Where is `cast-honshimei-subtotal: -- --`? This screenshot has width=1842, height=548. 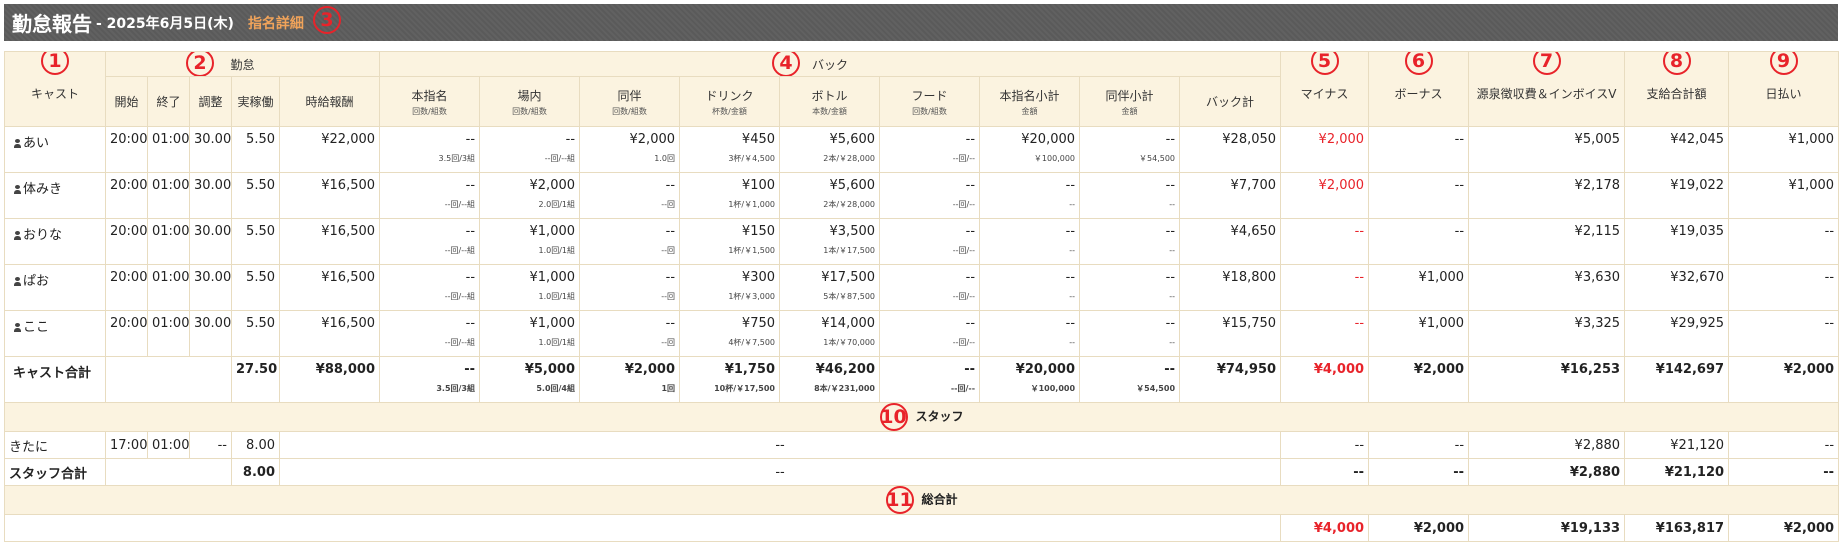 cast-honshimei-subtotal: -- -- is located at coordinates (1030, 333).